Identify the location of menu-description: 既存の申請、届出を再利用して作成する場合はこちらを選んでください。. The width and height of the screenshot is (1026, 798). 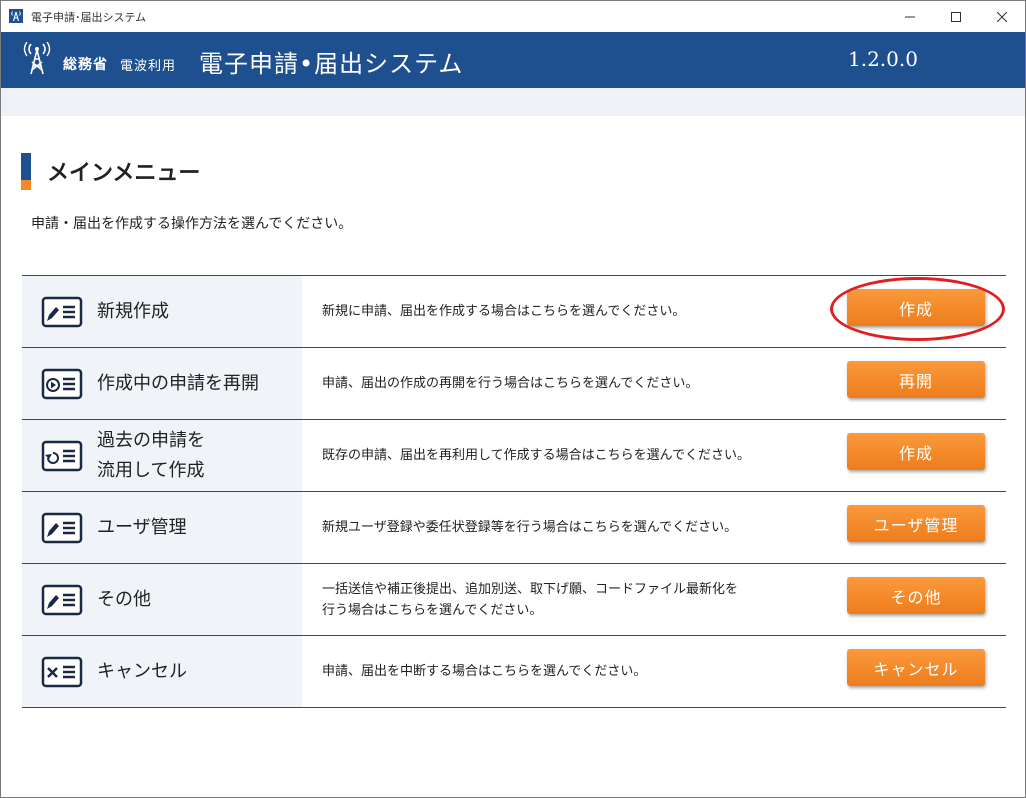
(536, 455).